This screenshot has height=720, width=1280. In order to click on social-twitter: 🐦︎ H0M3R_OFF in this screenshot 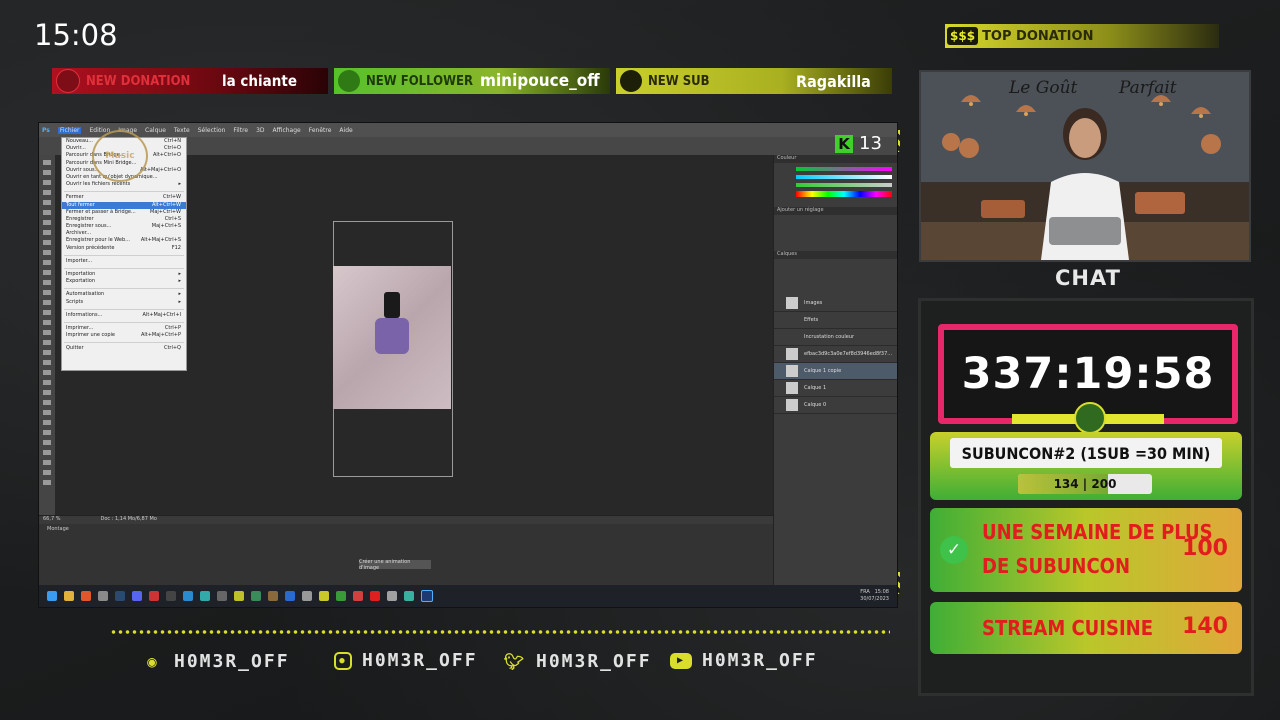, I will do `click(578, 661)`.